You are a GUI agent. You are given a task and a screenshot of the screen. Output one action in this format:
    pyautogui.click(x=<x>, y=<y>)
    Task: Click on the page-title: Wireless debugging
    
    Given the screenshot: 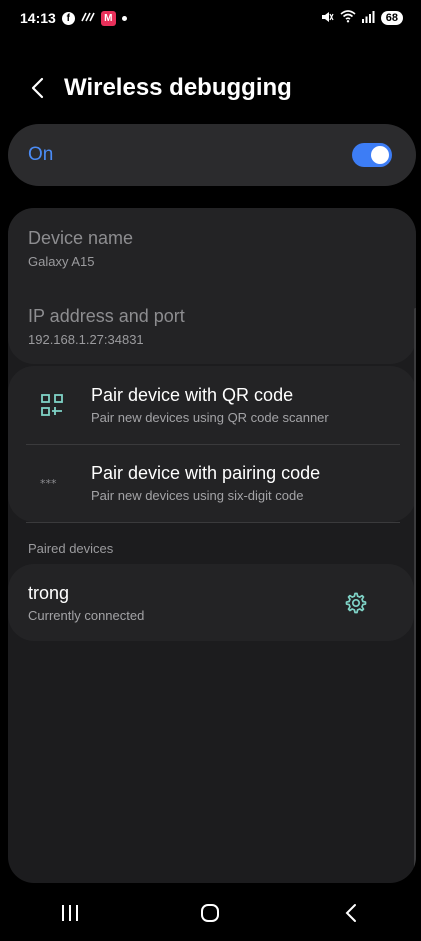 What is the action you would take?
    pyautogui.click(x=178, y=87)
    